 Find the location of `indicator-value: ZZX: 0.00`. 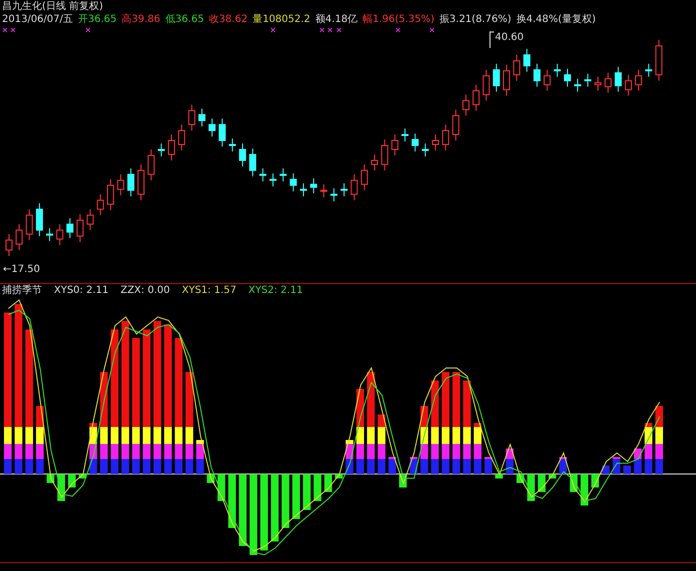

indicator-value: ZZX: 0.00 is located at coordinates (145, 290).